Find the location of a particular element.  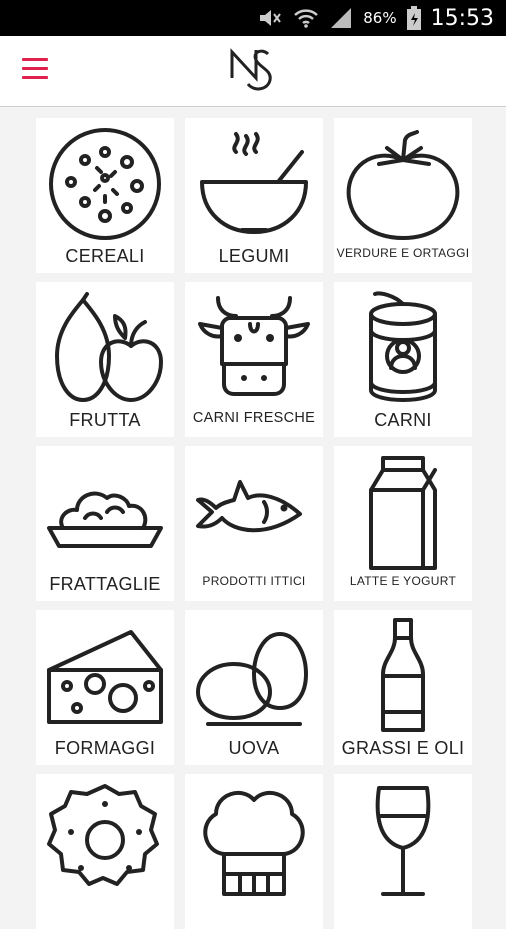

category-tile: FRUTTA is located at coordinates (105, 359).